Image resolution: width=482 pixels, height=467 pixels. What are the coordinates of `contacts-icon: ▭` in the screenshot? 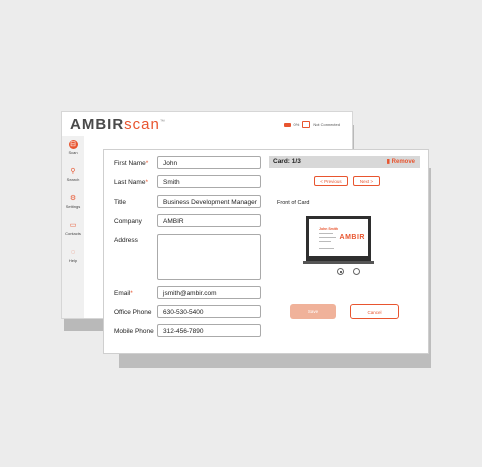 It's located at (73, 225).